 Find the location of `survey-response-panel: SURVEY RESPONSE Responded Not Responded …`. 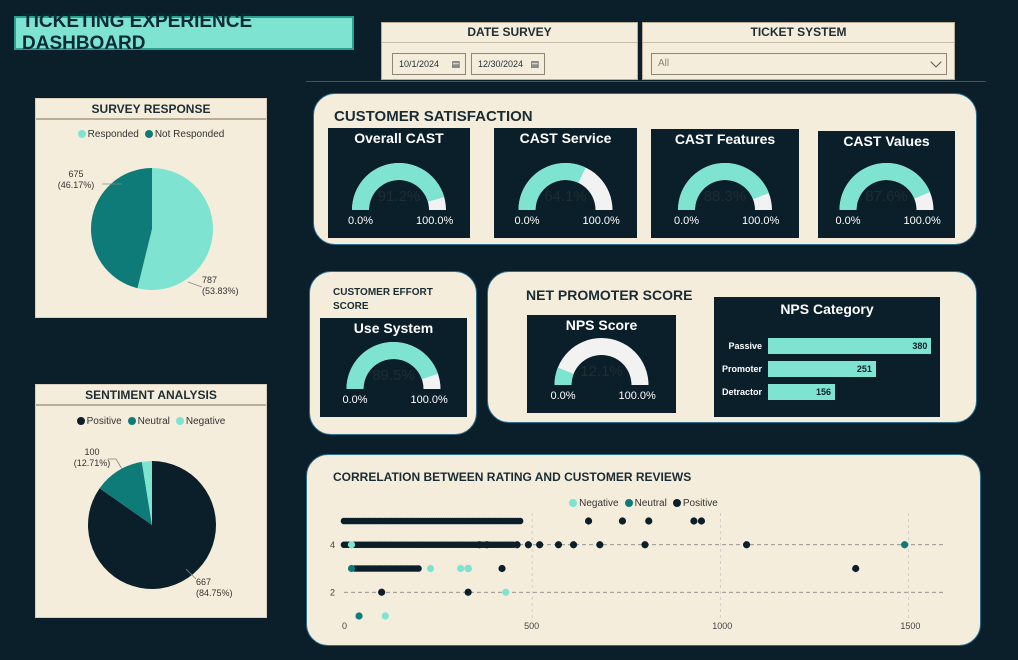

survey-response-panel: SURVEY RESPONSE Responded Not Responded … is located at coordinates (151, 208).